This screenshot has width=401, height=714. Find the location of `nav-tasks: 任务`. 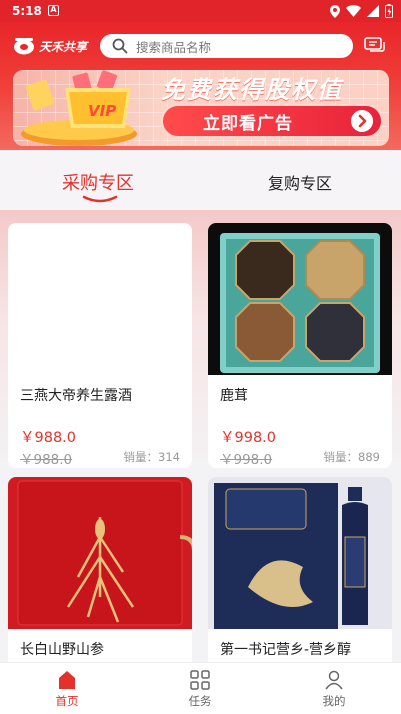

nav-tasks: 任务 is located at coordinates (200, 689).